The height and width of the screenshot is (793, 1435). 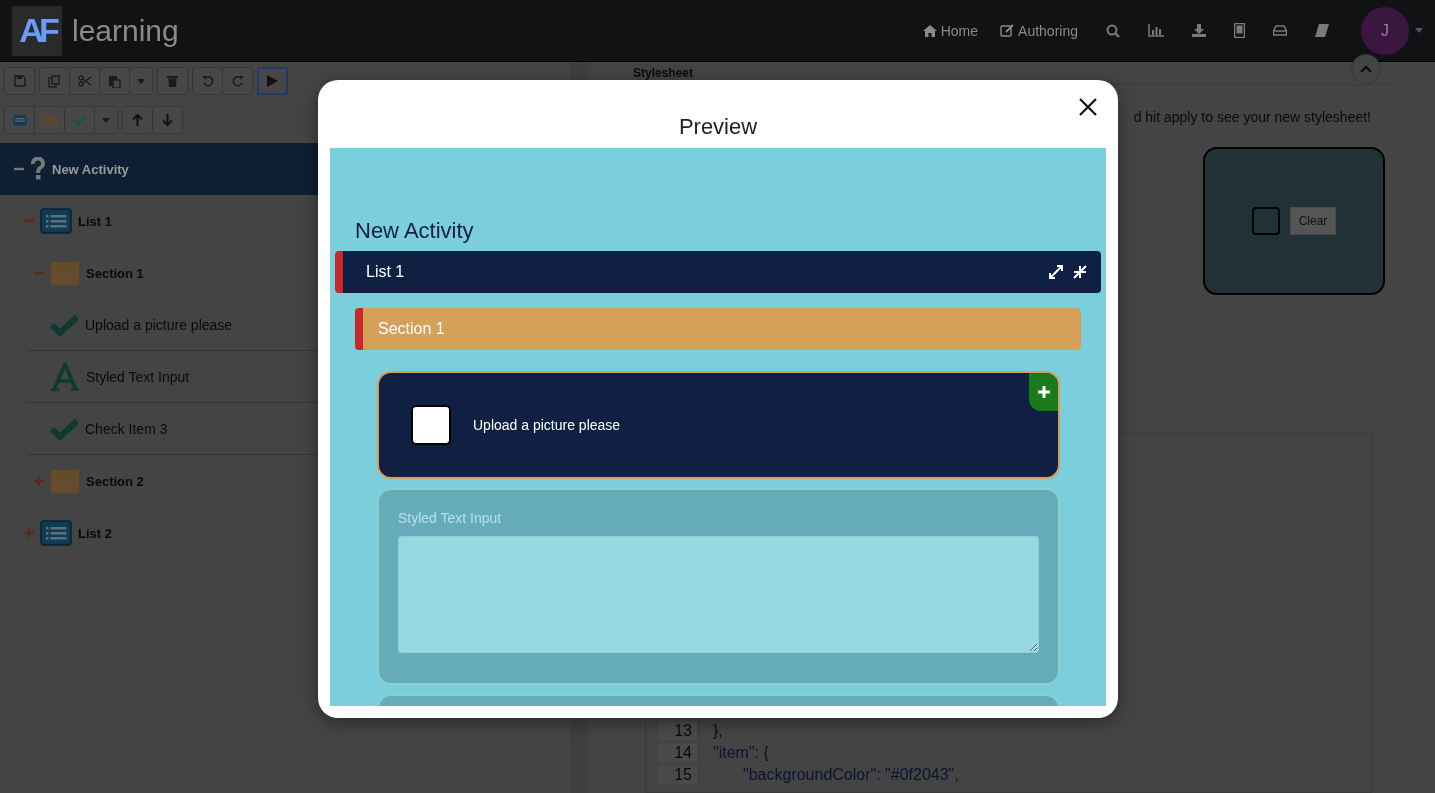 I want to click on brand-name: learning, so click(x=125, y=30).